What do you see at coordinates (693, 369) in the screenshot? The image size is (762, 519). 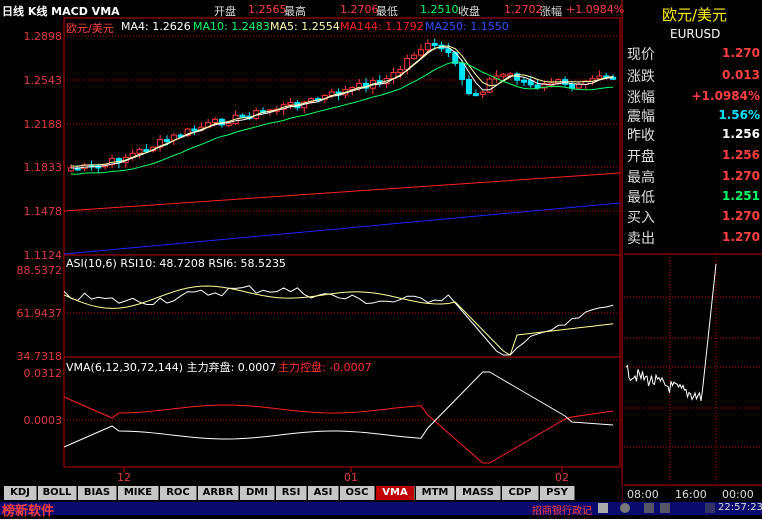 I see `intraday-chart` at bounding box center [693, 369].